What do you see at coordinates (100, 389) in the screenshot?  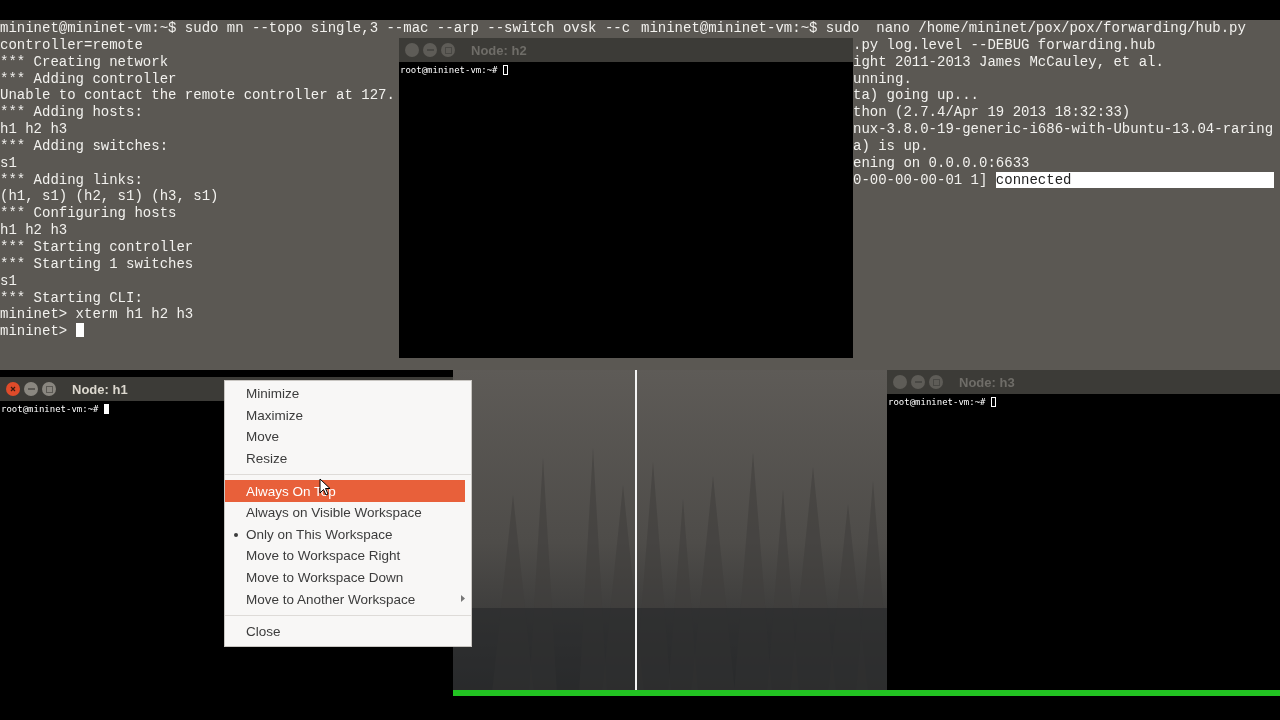 I see `window-title: Node: h1` at bounding box center [100, 389].